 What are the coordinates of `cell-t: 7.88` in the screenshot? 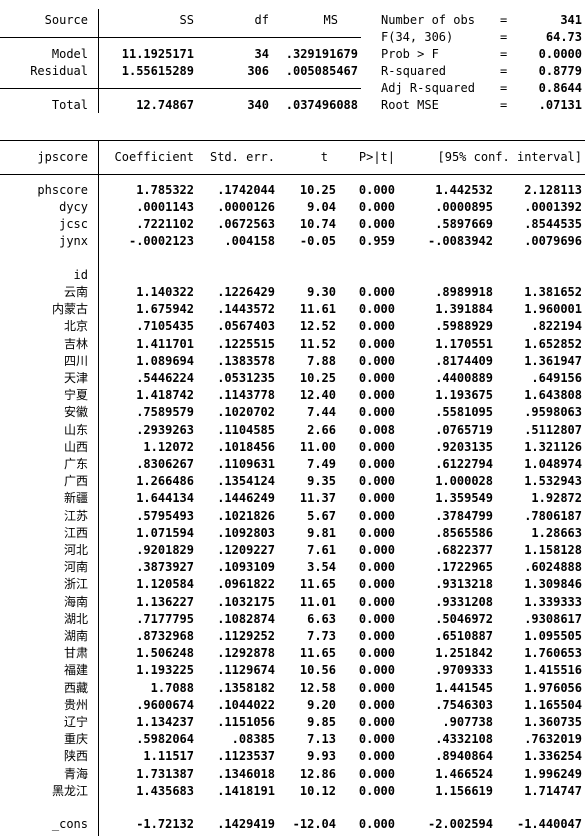 It's located at (321, 360).